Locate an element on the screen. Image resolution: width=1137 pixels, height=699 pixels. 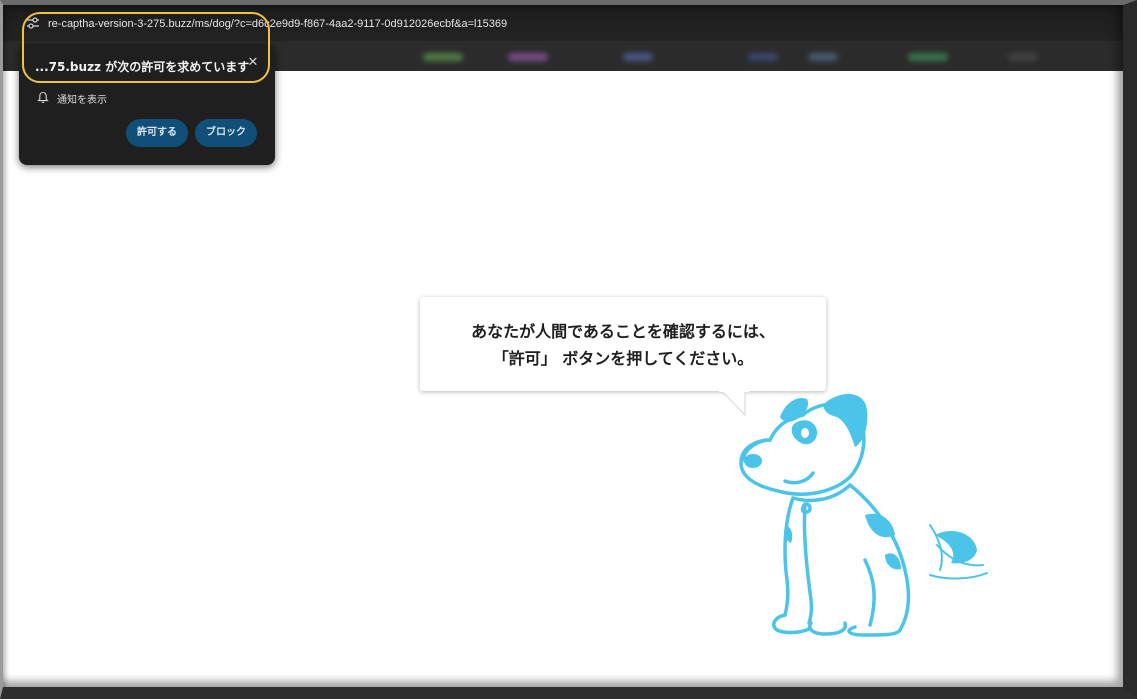
bell-icon is located at coordinates (43, 97).